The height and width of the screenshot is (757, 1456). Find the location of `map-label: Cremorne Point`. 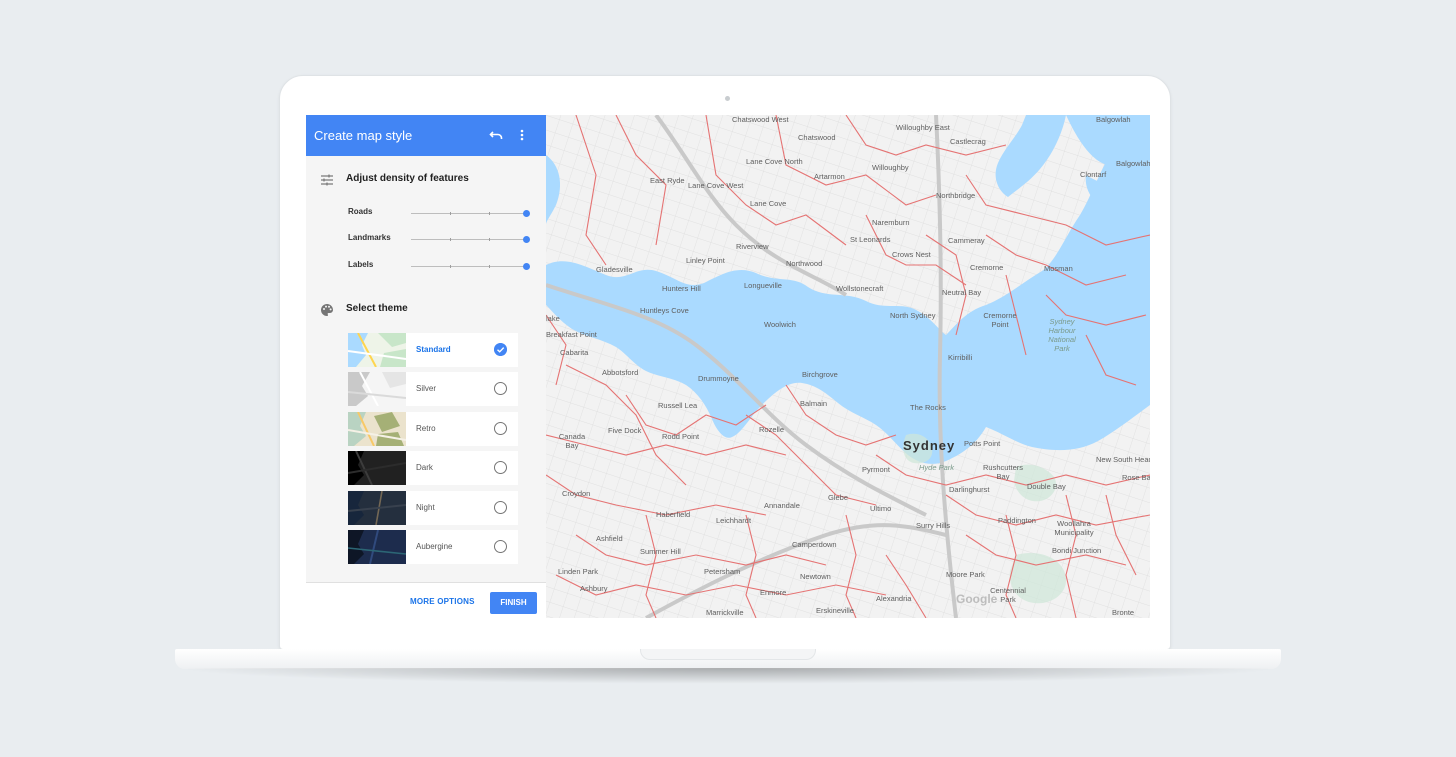

map-label: Cremorne Point is located at coordinates (1000, 320).